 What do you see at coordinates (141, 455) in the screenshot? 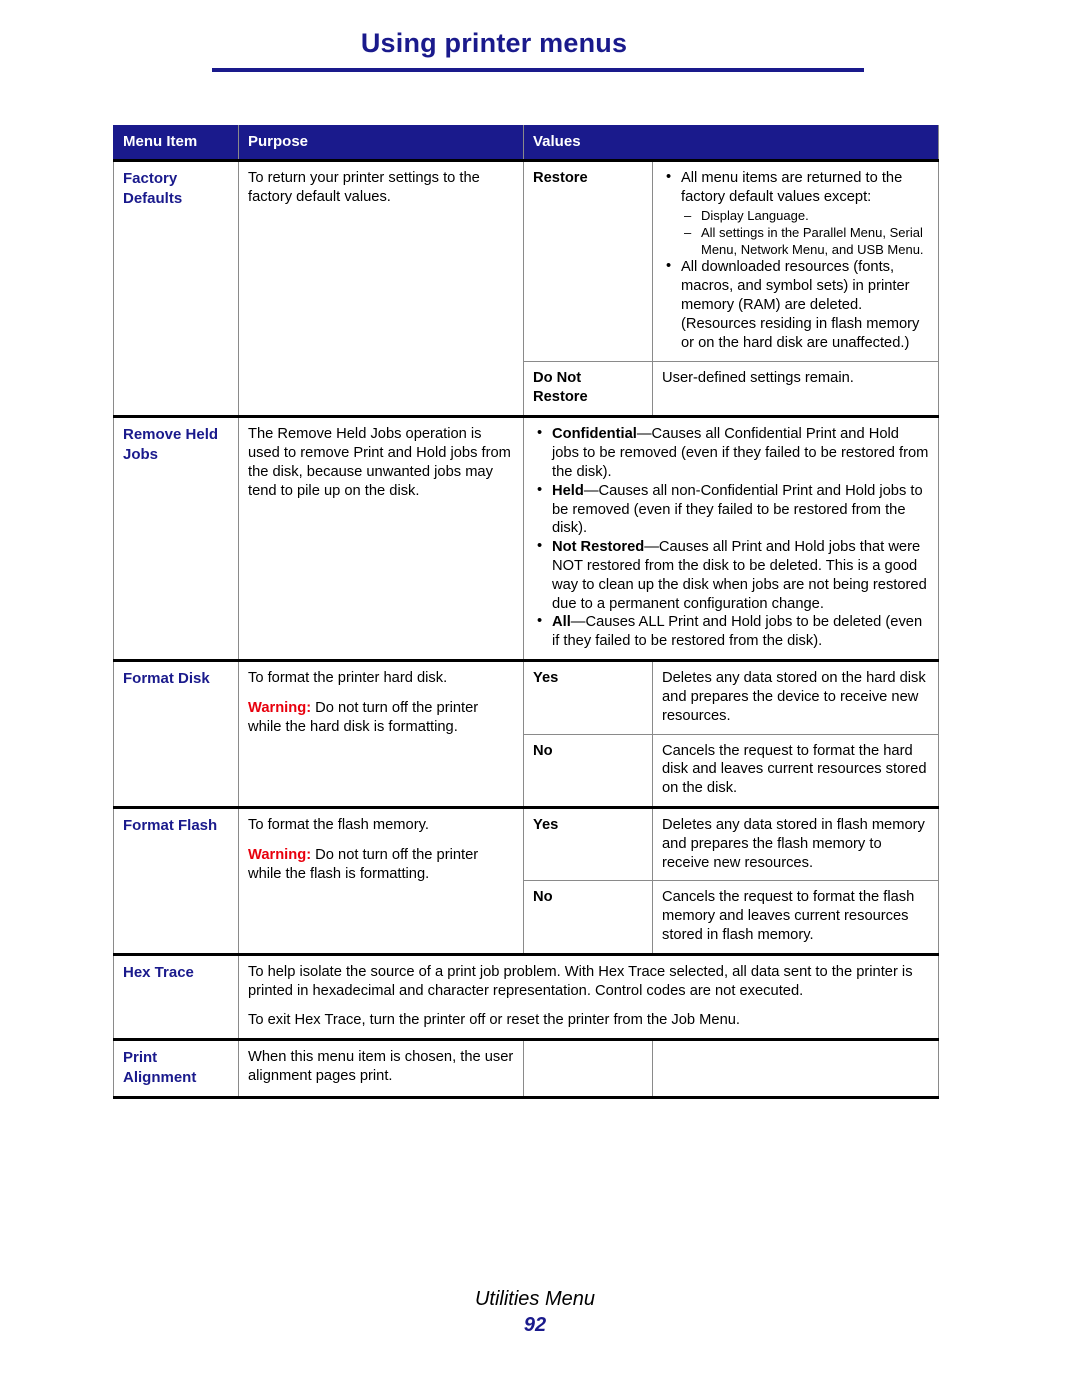
I see `menu-item-line: Jobs` at bounding box center [141, 455].